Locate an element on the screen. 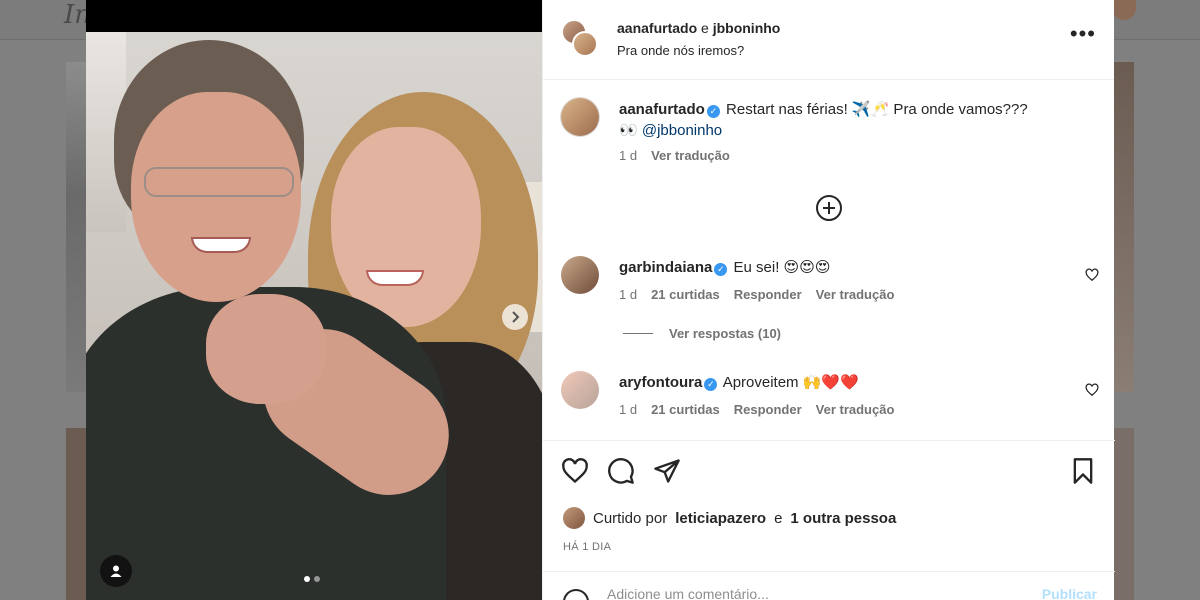 The image size is (1200, 600). carousel-dot-active is located at coordinates (307, 579).